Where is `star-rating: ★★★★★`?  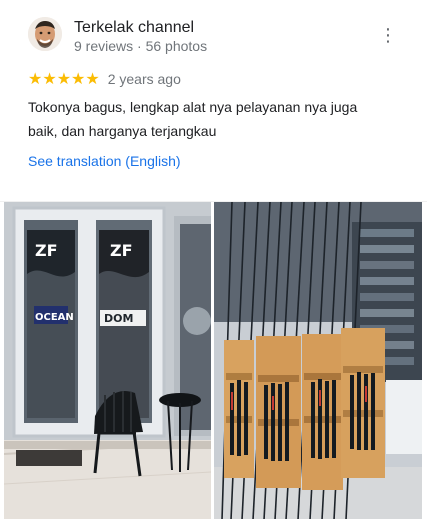
star-rating: ★★★★★ is located at coordinates (64, 79).